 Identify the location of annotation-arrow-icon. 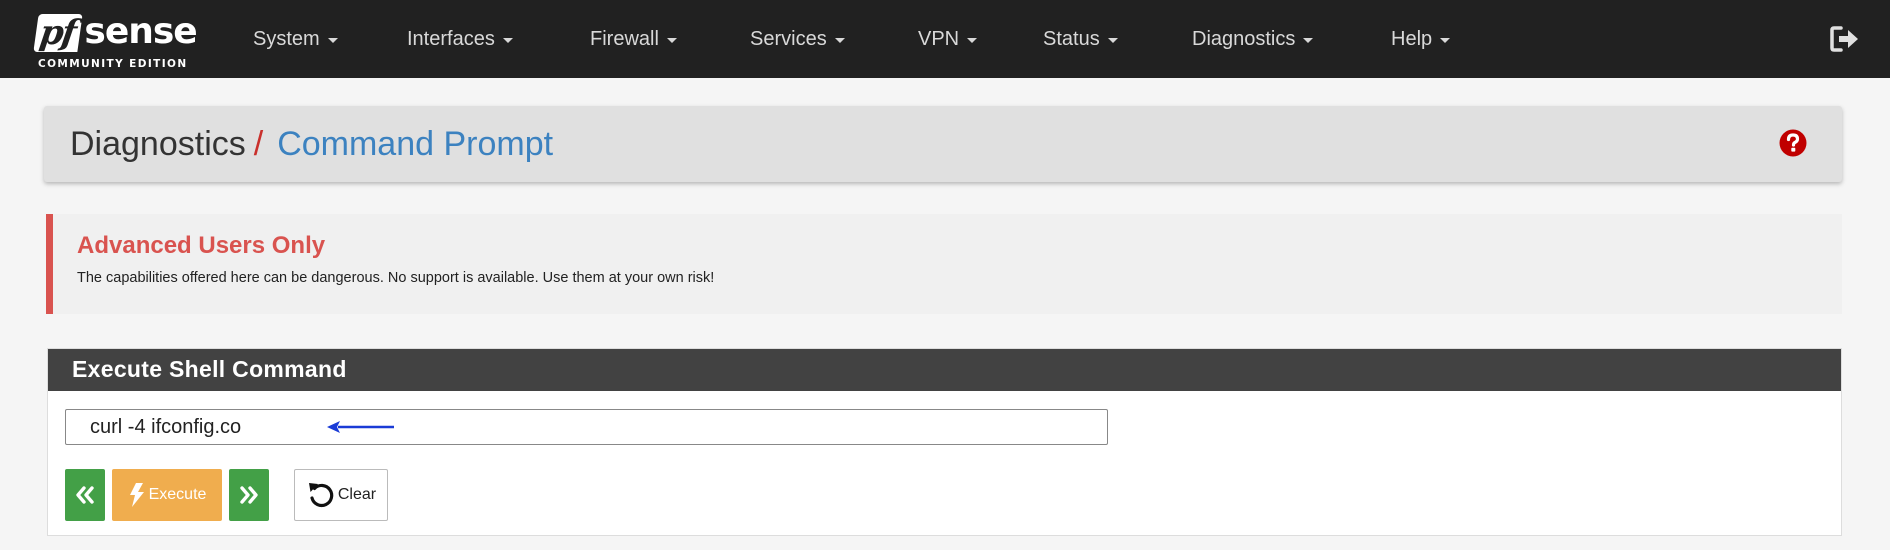
(361, 427).